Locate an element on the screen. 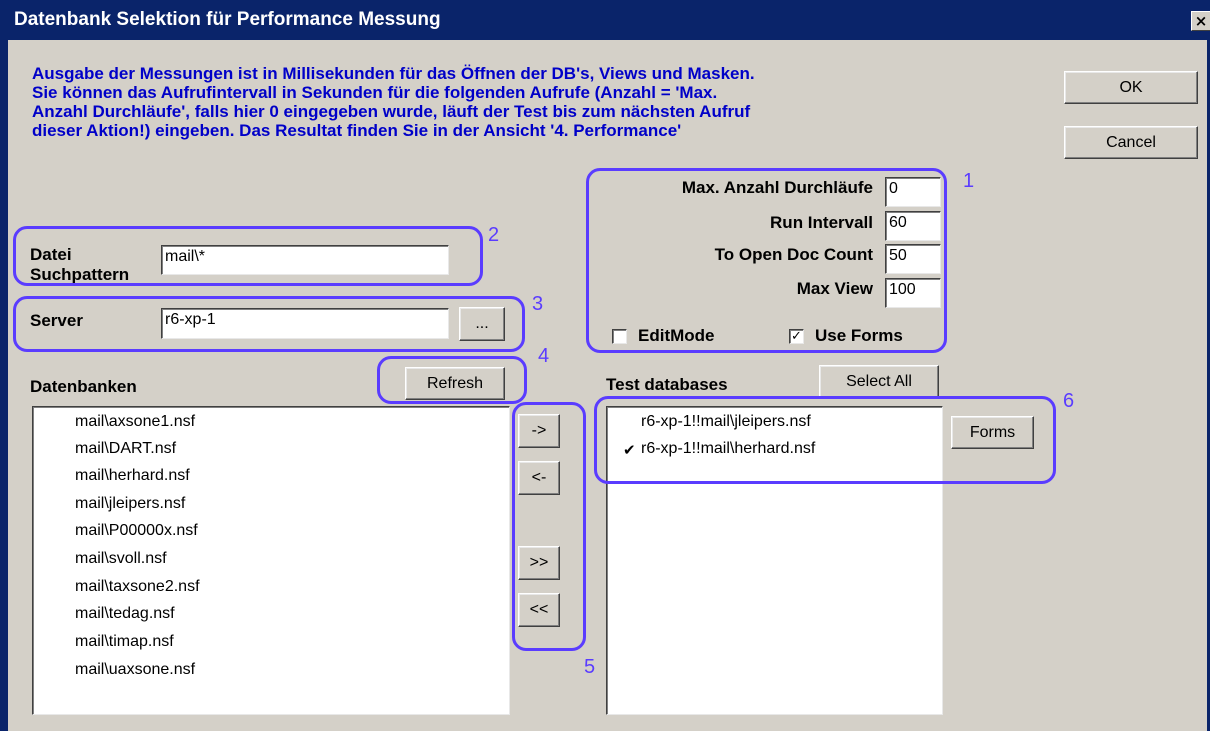 Image resolution: width=1210 pixels, height=731 pixels. list-item: mail\P00000x.nsf is located at coordinates (136, 531).